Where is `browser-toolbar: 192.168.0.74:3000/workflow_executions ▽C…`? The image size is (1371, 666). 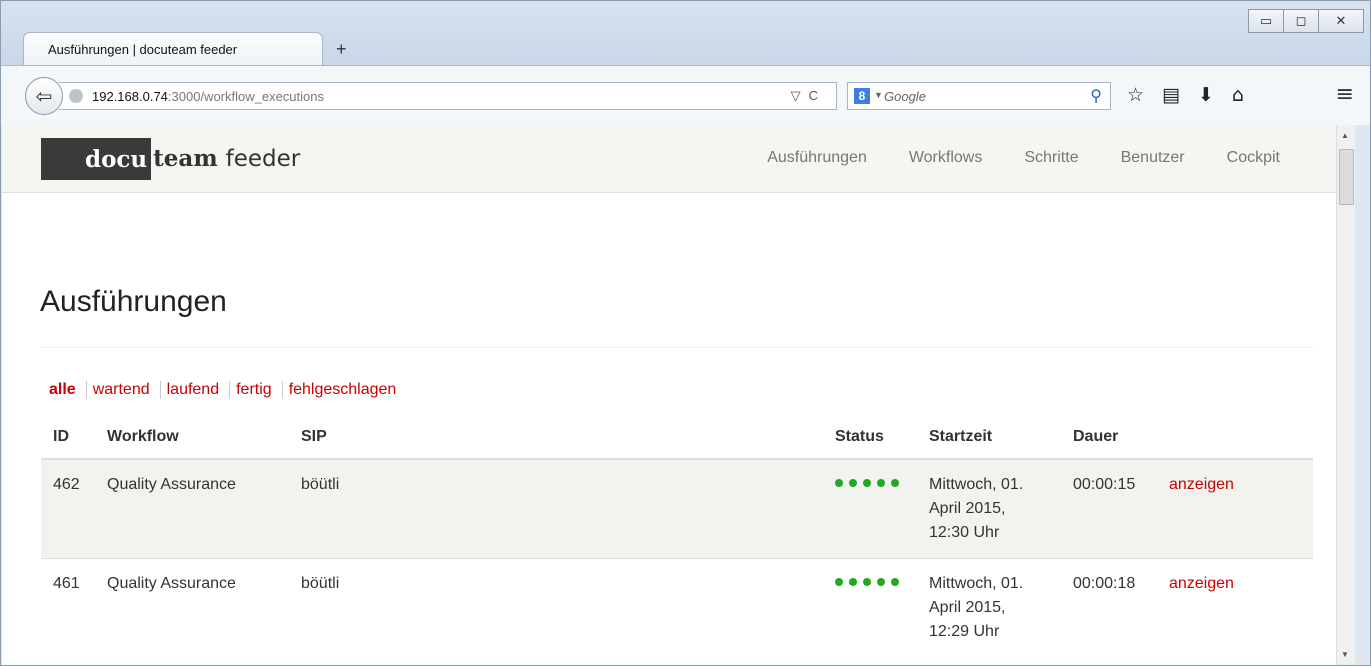
browser-toolbar: 192.168.0.74:3000/workflow_executions ▽C… is located at coordinates (685, 95).